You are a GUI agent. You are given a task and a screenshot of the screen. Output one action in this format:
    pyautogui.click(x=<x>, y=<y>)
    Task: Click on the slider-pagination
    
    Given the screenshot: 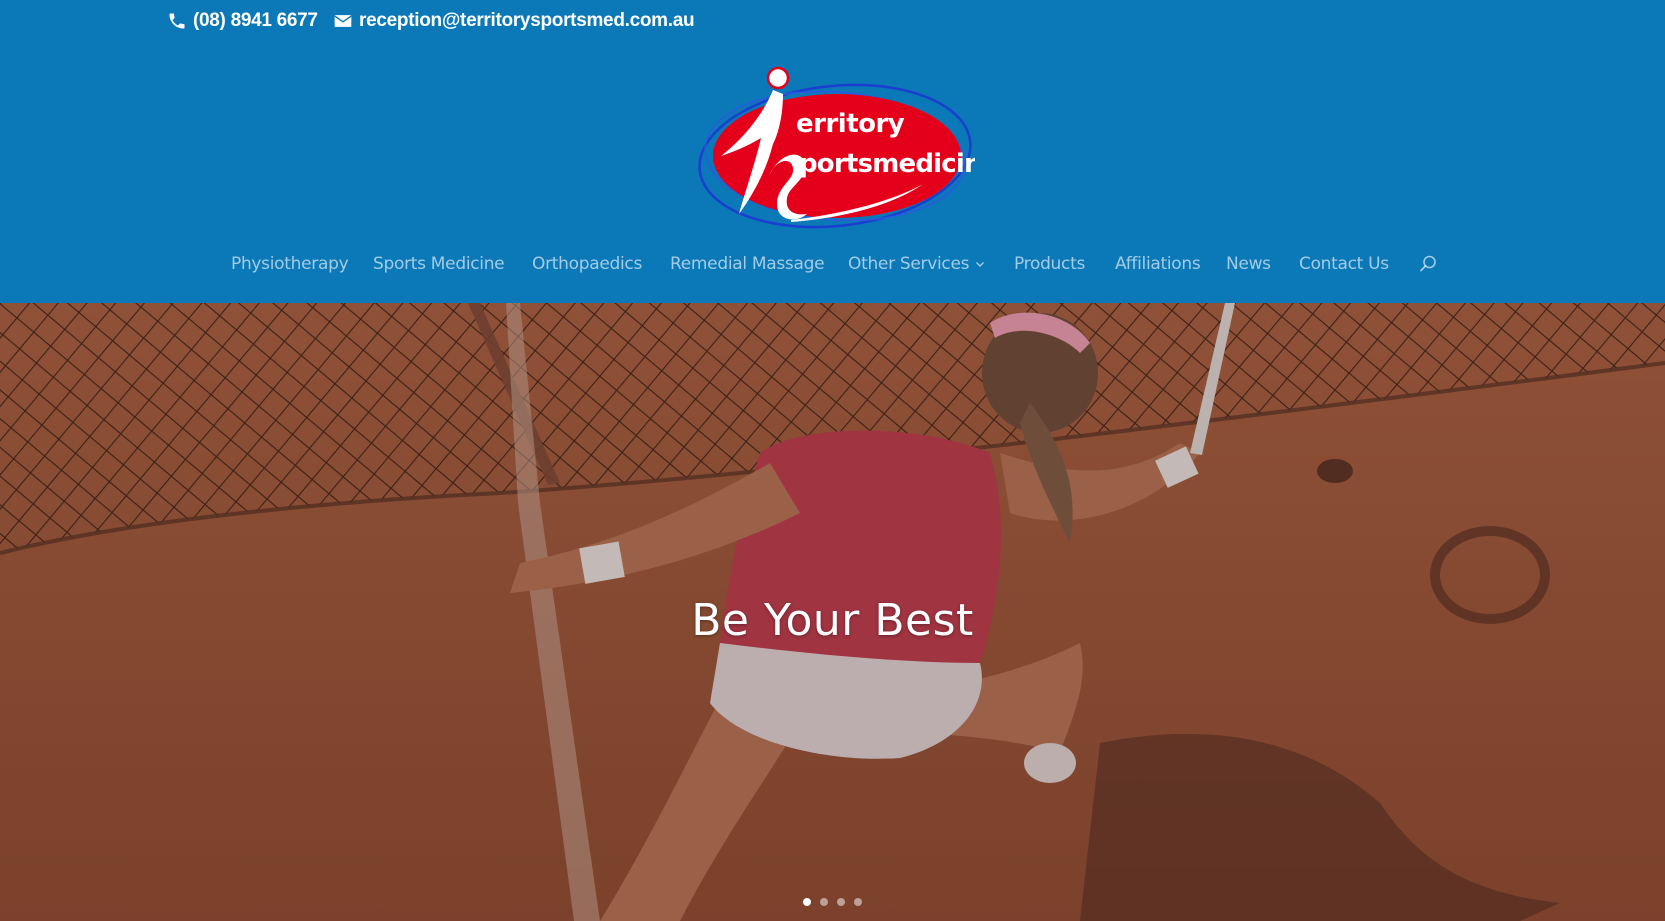 What is the action you would take?
    pyautogui.click(x=832, y=902)
    